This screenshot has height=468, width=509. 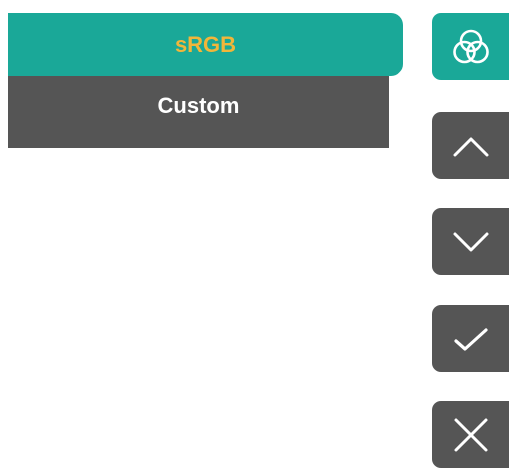 I want to click on color-mode-button, so click(x=470, y=46).